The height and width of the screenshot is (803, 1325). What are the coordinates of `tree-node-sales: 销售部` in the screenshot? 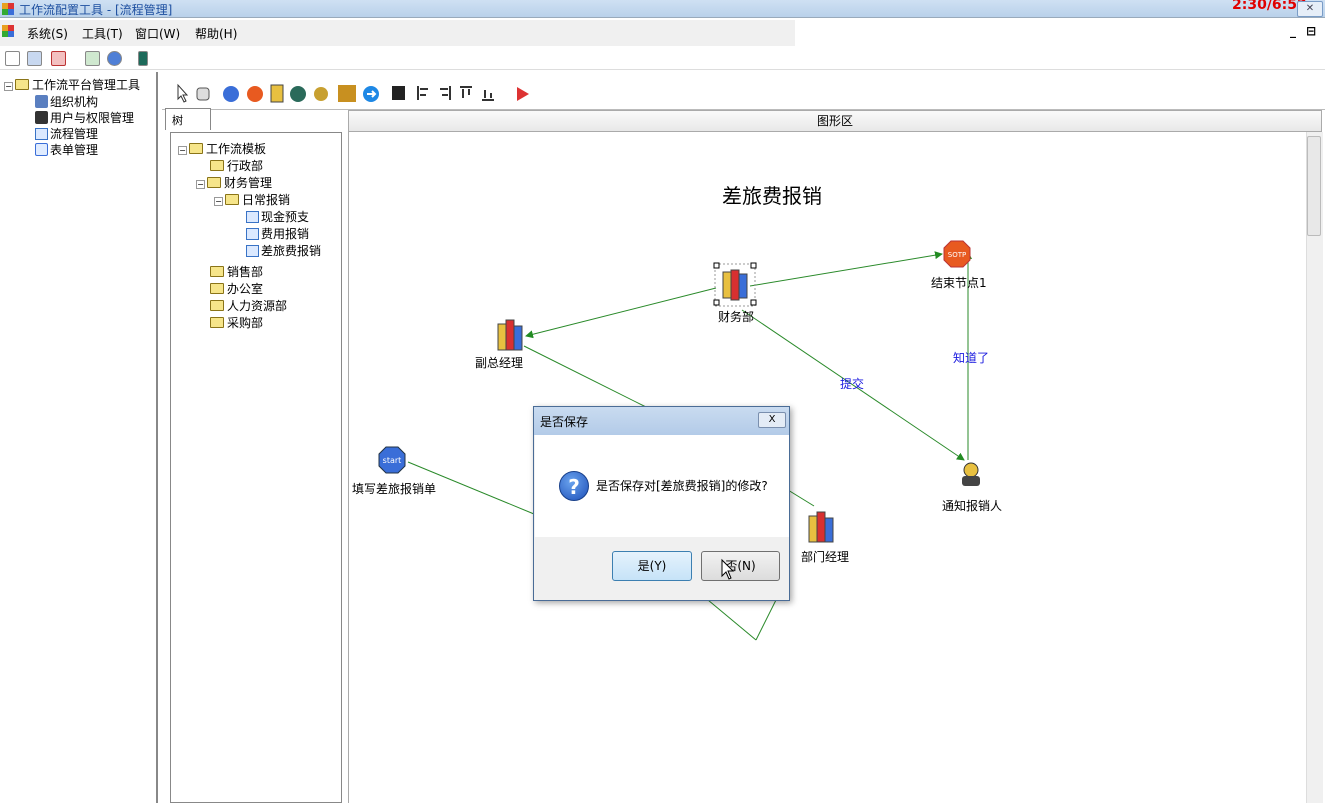 It's located at (236, 271).